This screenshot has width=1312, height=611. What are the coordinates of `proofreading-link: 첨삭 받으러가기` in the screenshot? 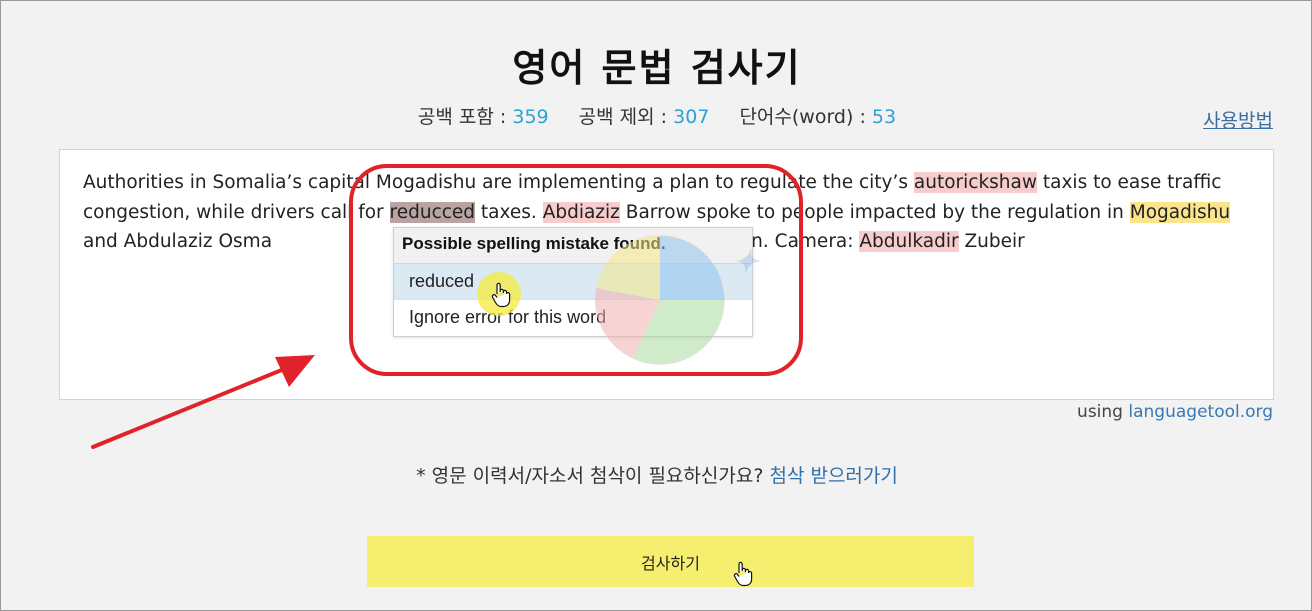 It's located at (833, 476).